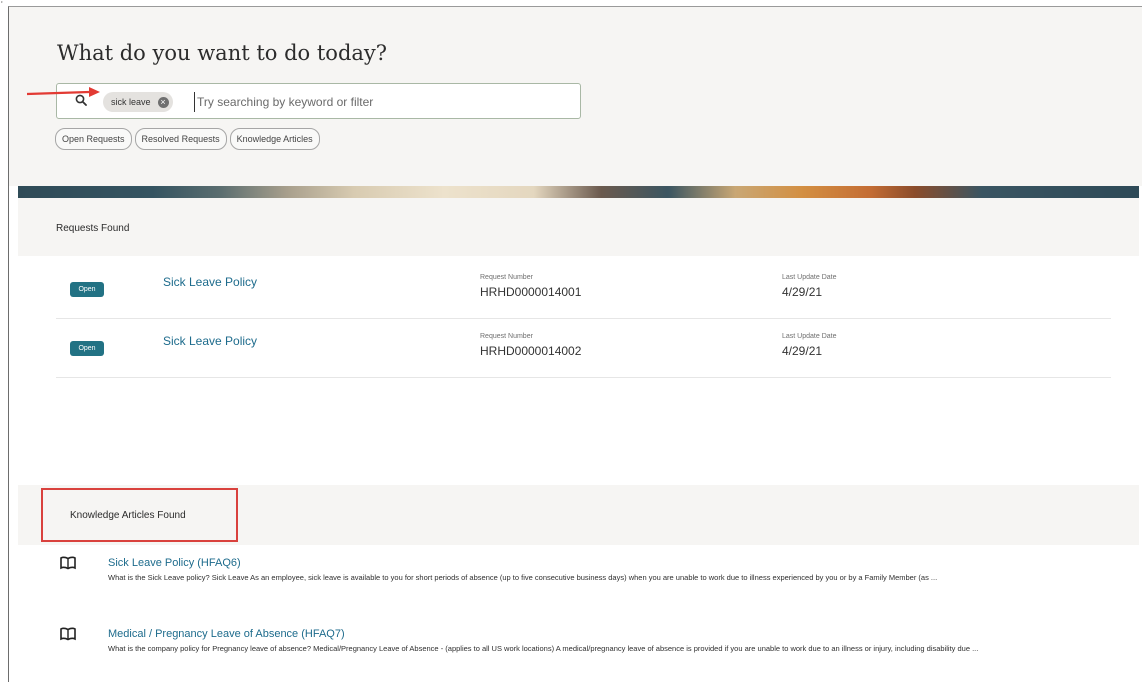  I want to click on search-filter-chip: sick leave ×, so click(138, 102).